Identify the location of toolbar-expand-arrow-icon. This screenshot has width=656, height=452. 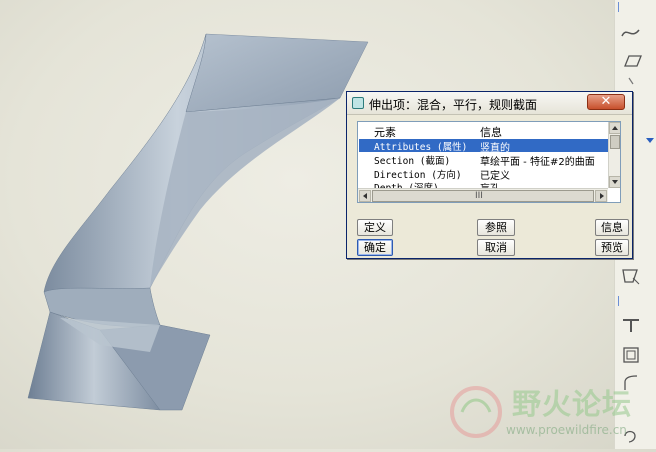
(650, 140).